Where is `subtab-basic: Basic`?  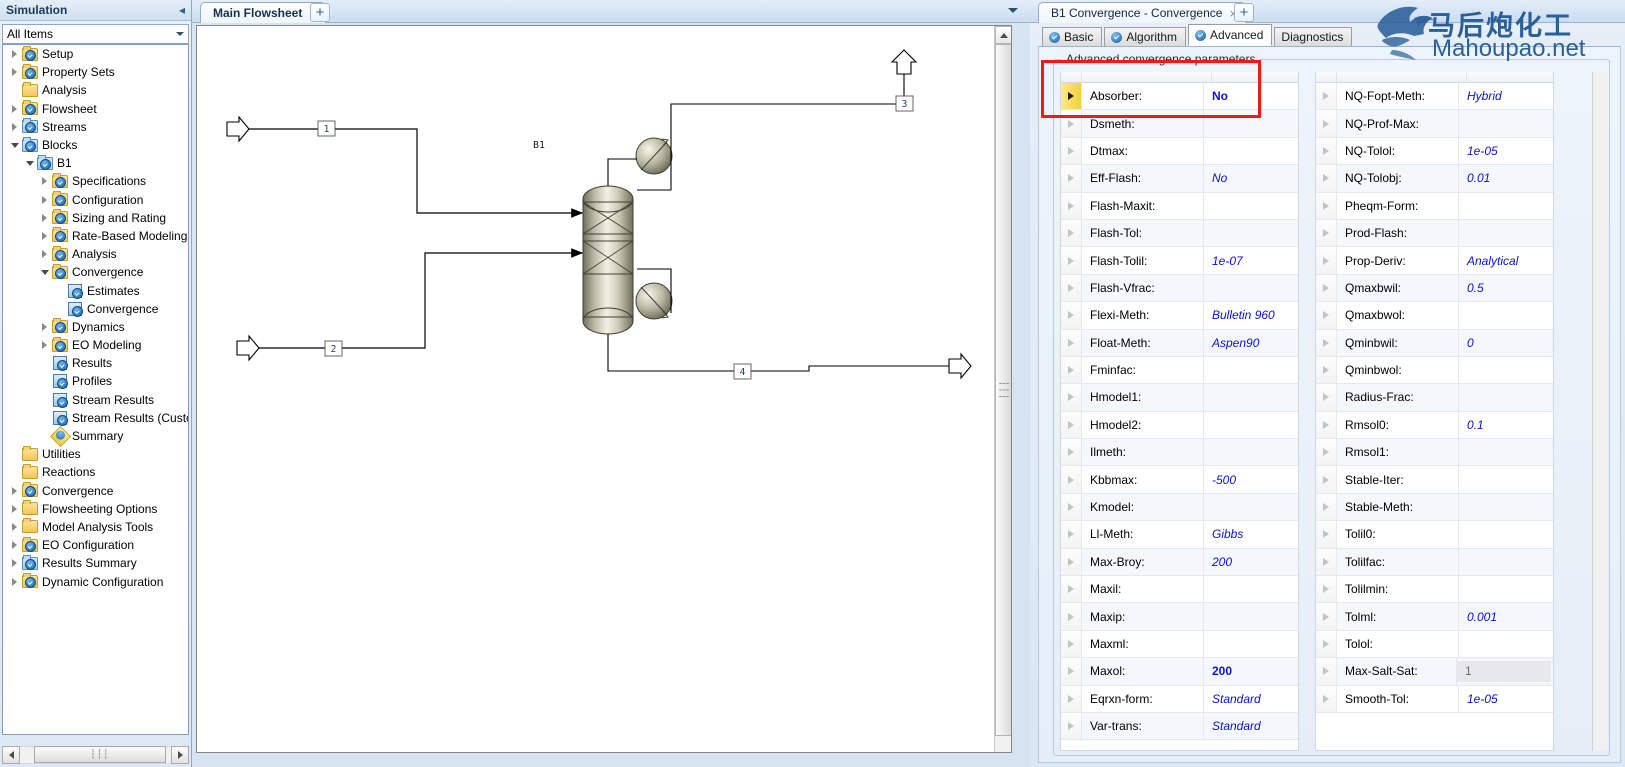
subtab-basic: Basic is located at coordinates (1072, 36).